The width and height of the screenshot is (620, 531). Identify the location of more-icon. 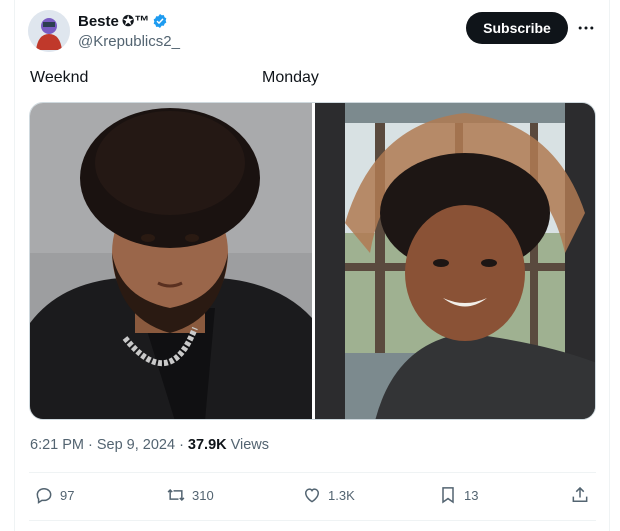
(586, 28).